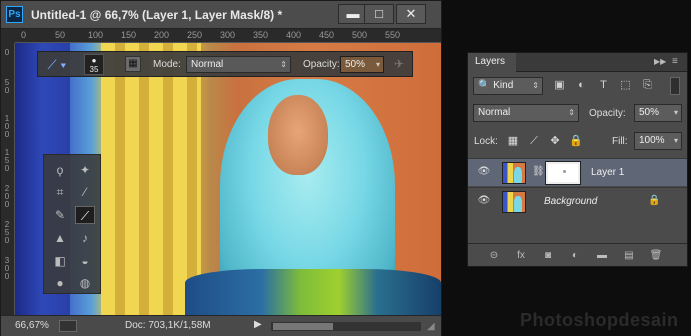 This screenshot has width=691, height=336. I want to click on blend-mode-select: Normal ⇕, so click(526, 113).